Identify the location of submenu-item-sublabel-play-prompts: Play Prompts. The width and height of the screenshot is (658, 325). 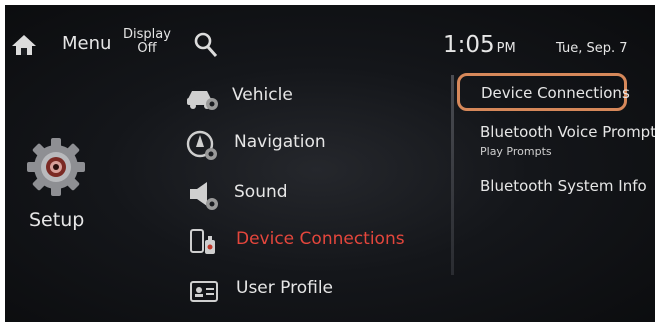
(516, 151).